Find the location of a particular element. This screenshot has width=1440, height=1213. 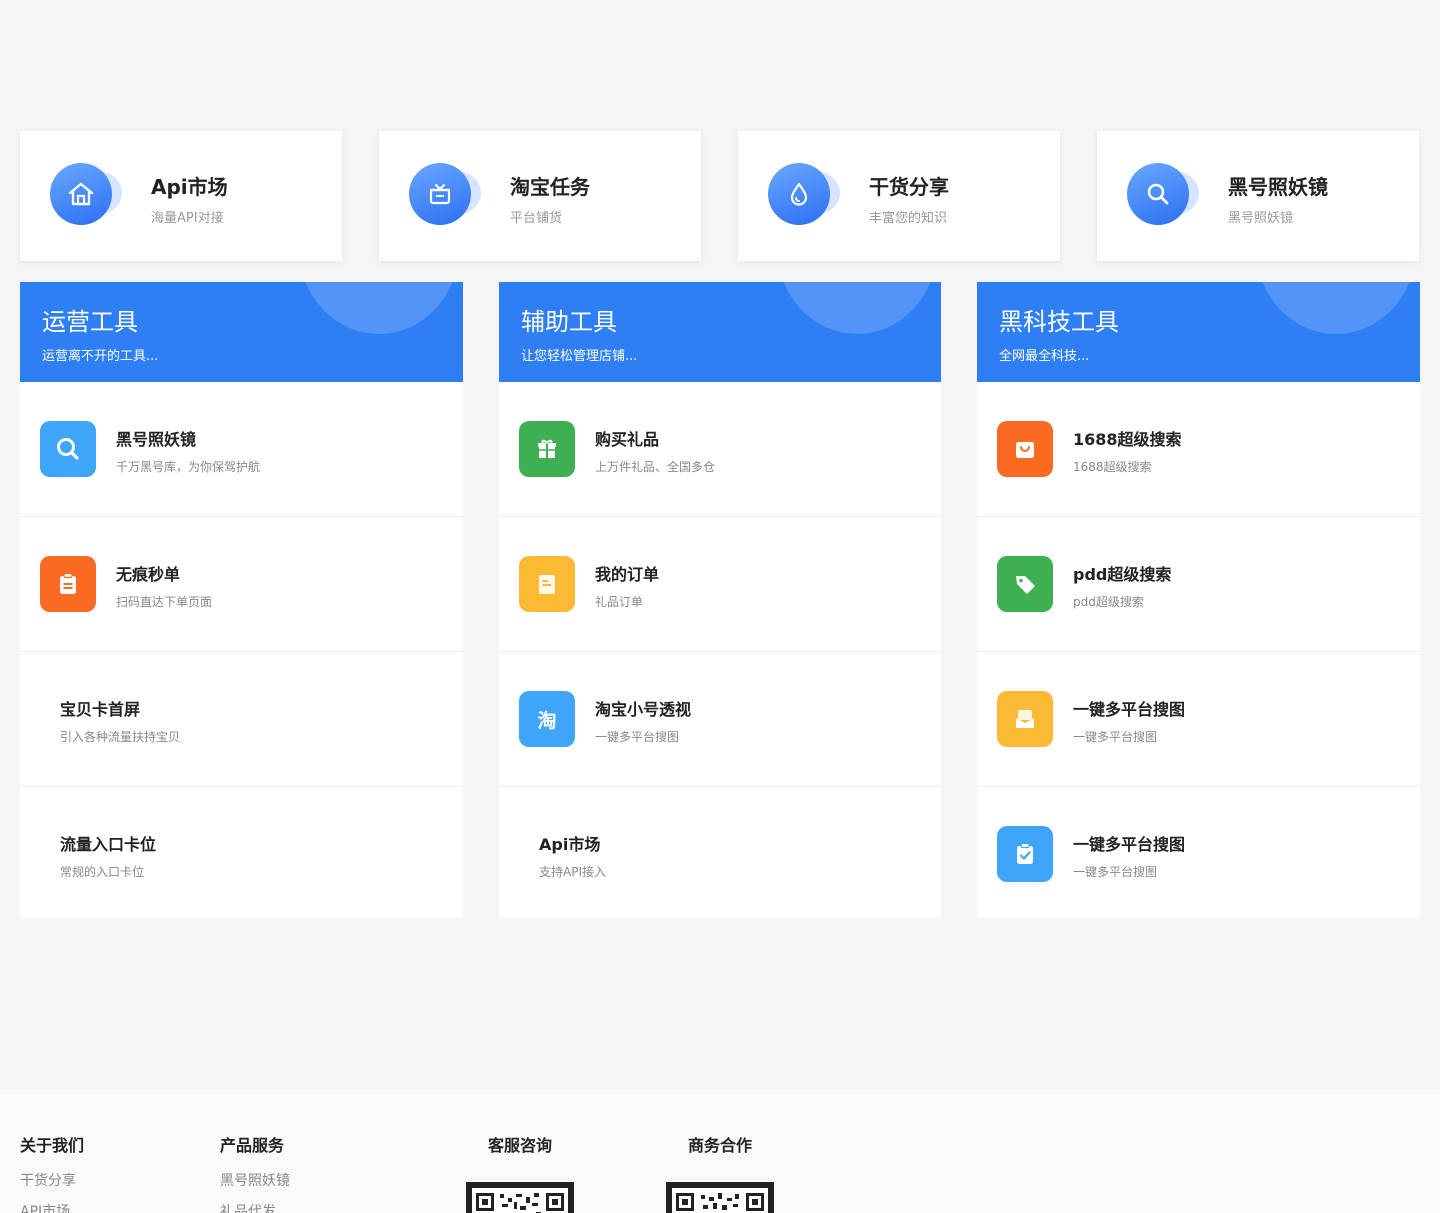

gift-icon is located at coordinates (547, 449).